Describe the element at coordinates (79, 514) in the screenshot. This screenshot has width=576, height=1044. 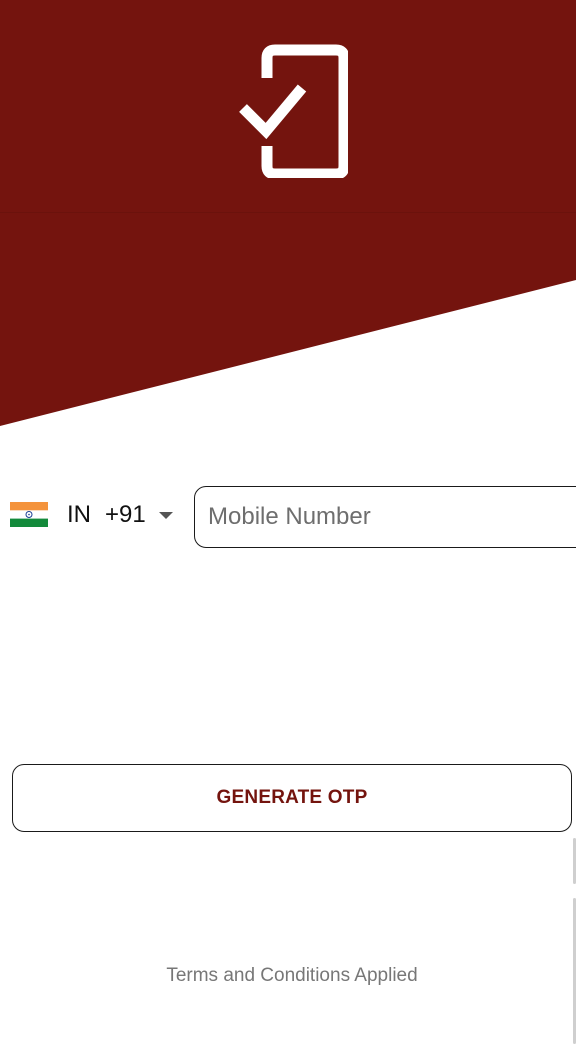
I see `country-code-label: IN` at that location.